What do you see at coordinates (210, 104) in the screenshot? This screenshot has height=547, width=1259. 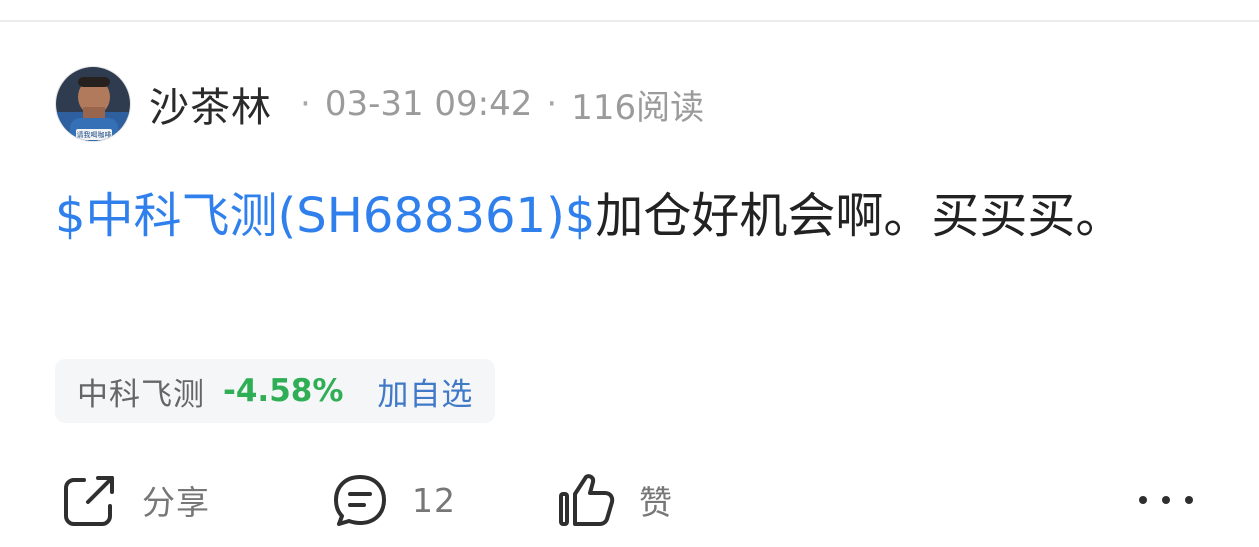 I see `author-name: 沙茶林` at bounding box center [210, 104].